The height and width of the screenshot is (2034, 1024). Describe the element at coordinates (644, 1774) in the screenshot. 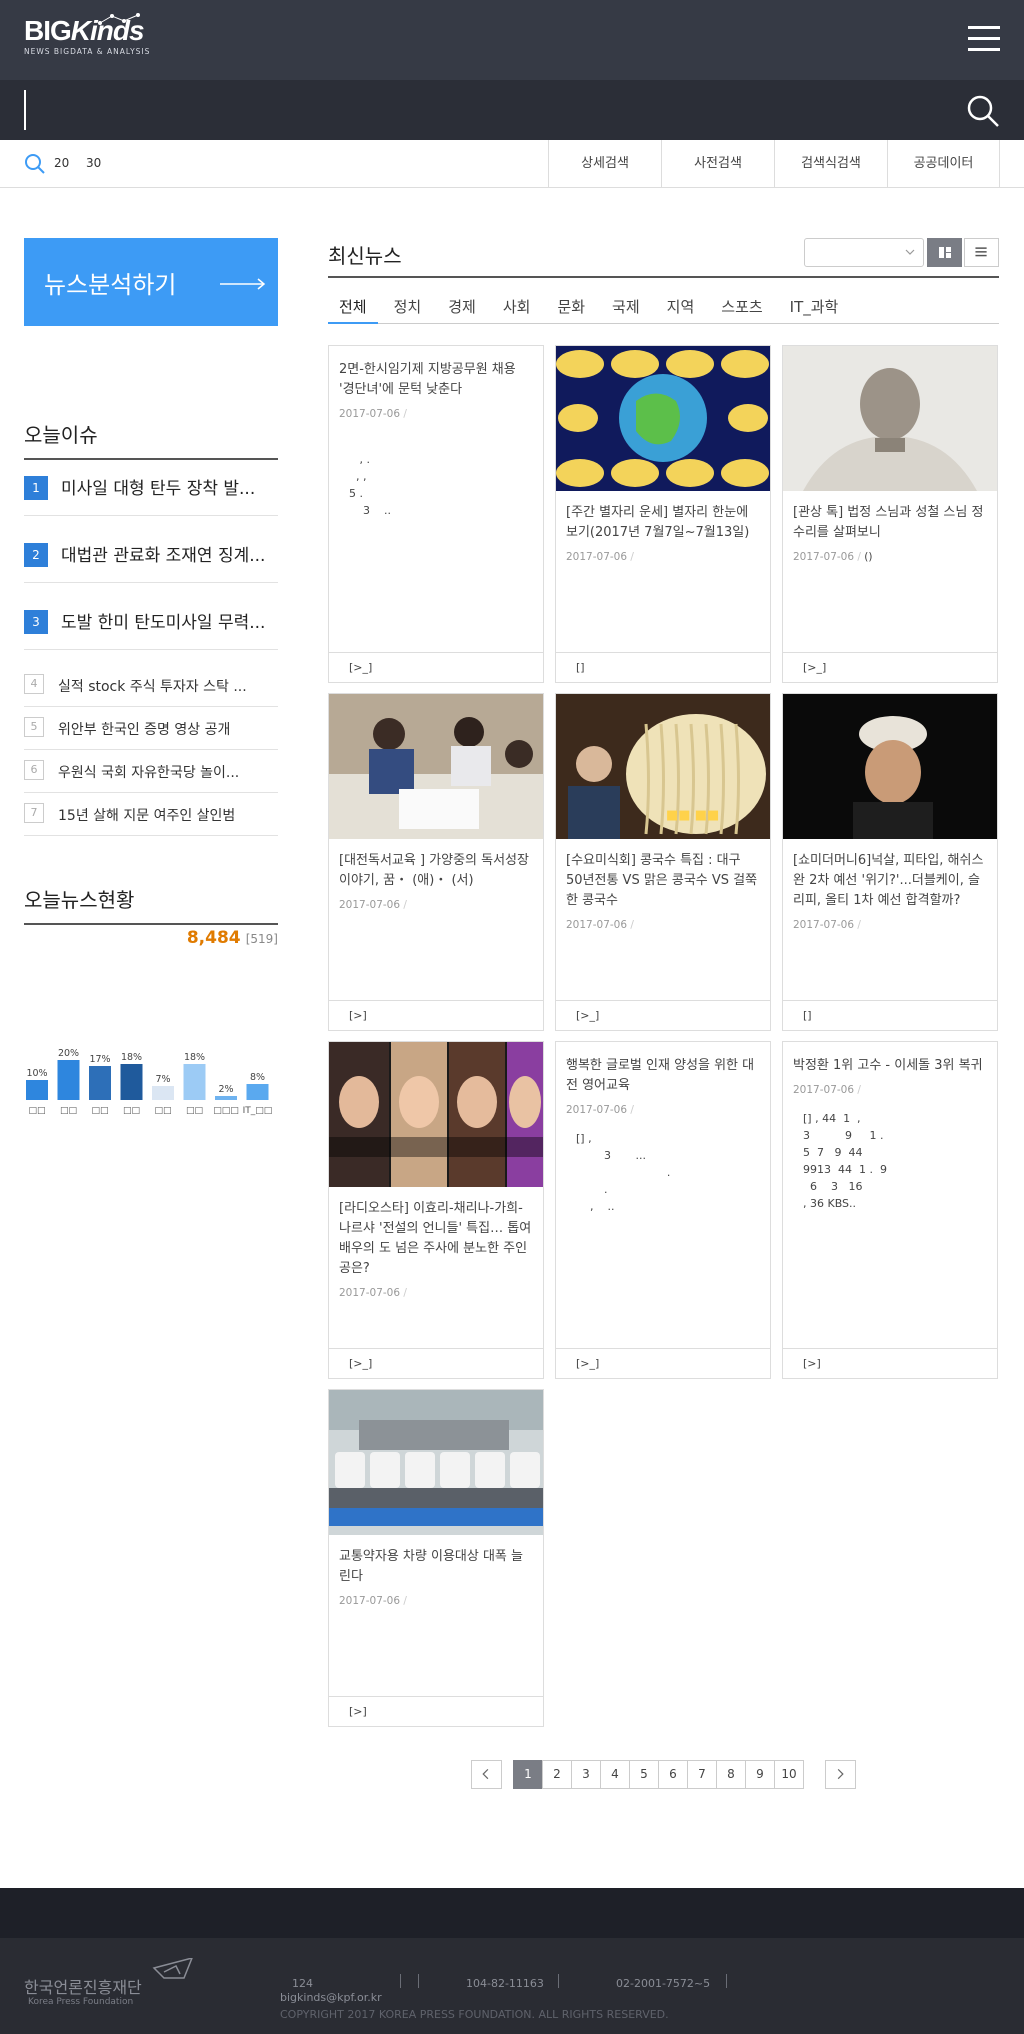

I see `page-button: 5` at that location.